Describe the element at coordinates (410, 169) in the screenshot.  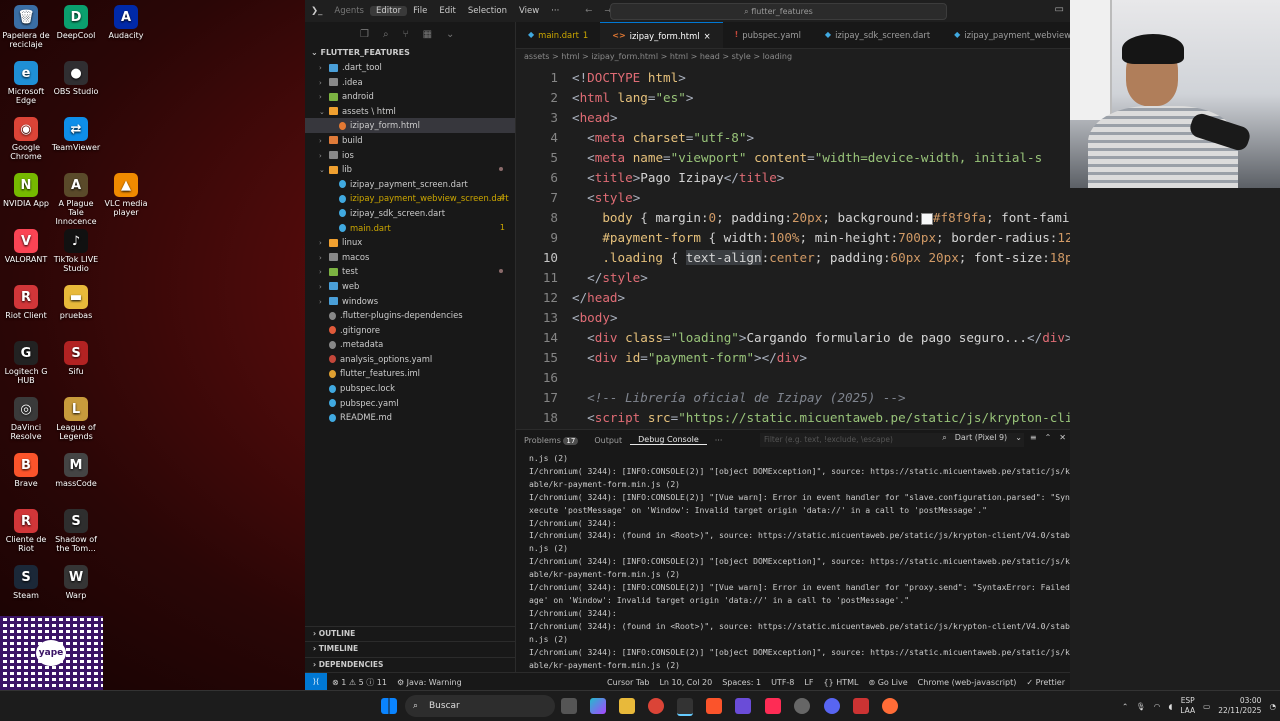
I see `tree-folder: ⌄ lib` at that location.